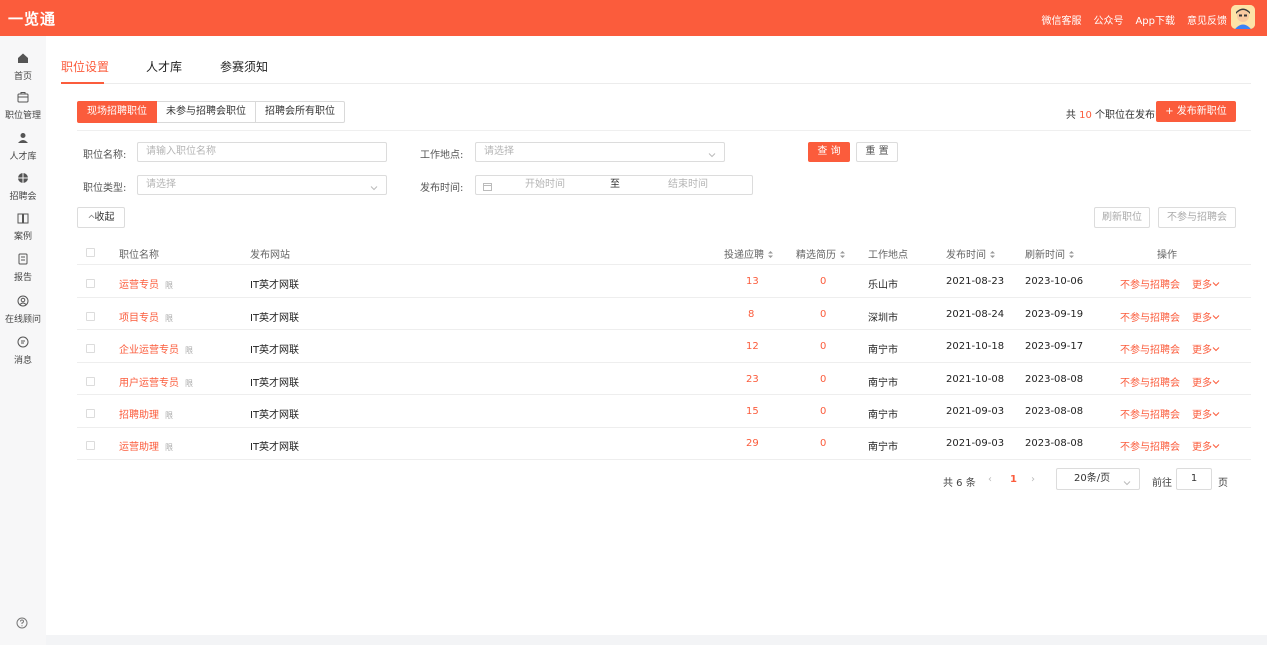 This screenshot has height=645, width=1267. I want to click on total-count: 共 6 条, so click(959, 483).